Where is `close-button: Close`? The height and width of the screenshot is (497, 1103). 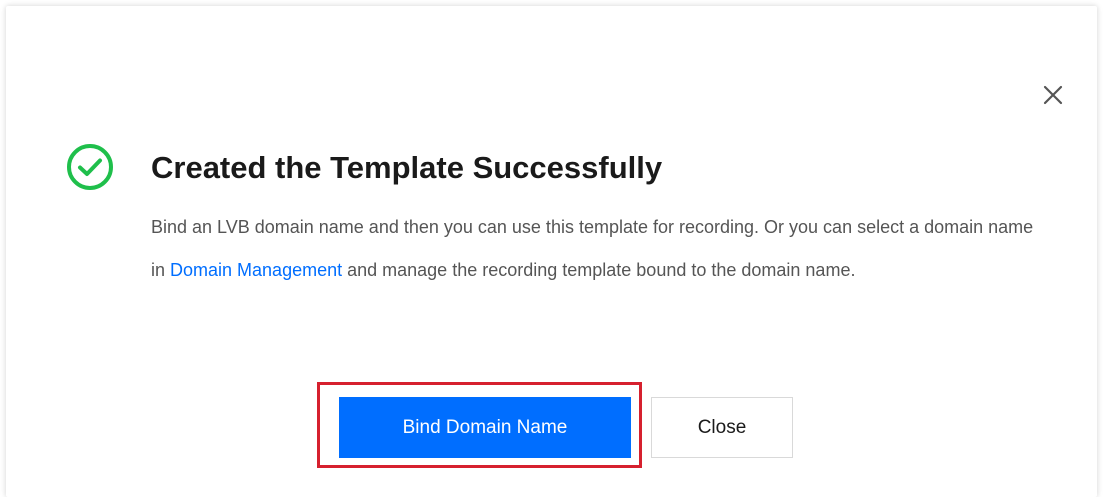
close-button: Close is located at coordinates (722, 427).